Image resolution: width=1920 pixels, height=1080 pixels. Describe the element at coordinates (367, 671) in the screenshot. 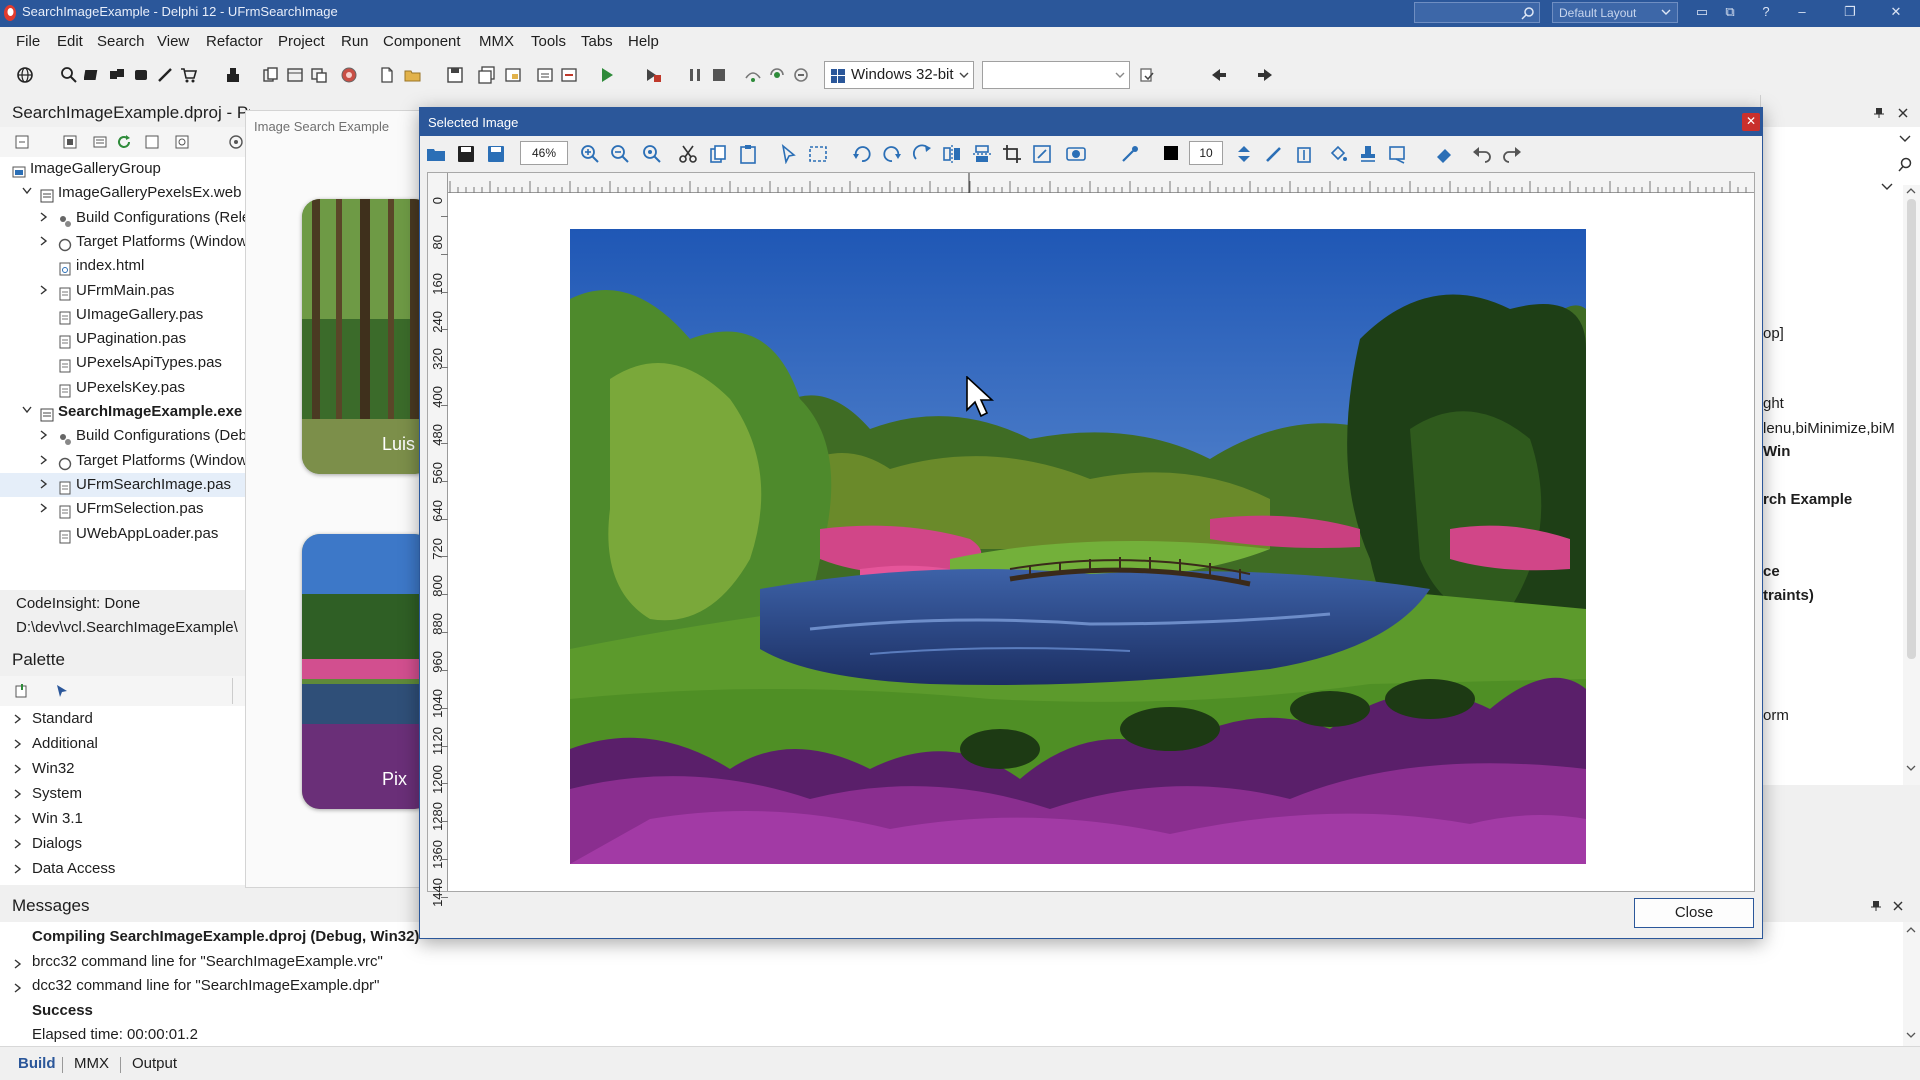

I see `garden-thumbnail: Pix` at that location.